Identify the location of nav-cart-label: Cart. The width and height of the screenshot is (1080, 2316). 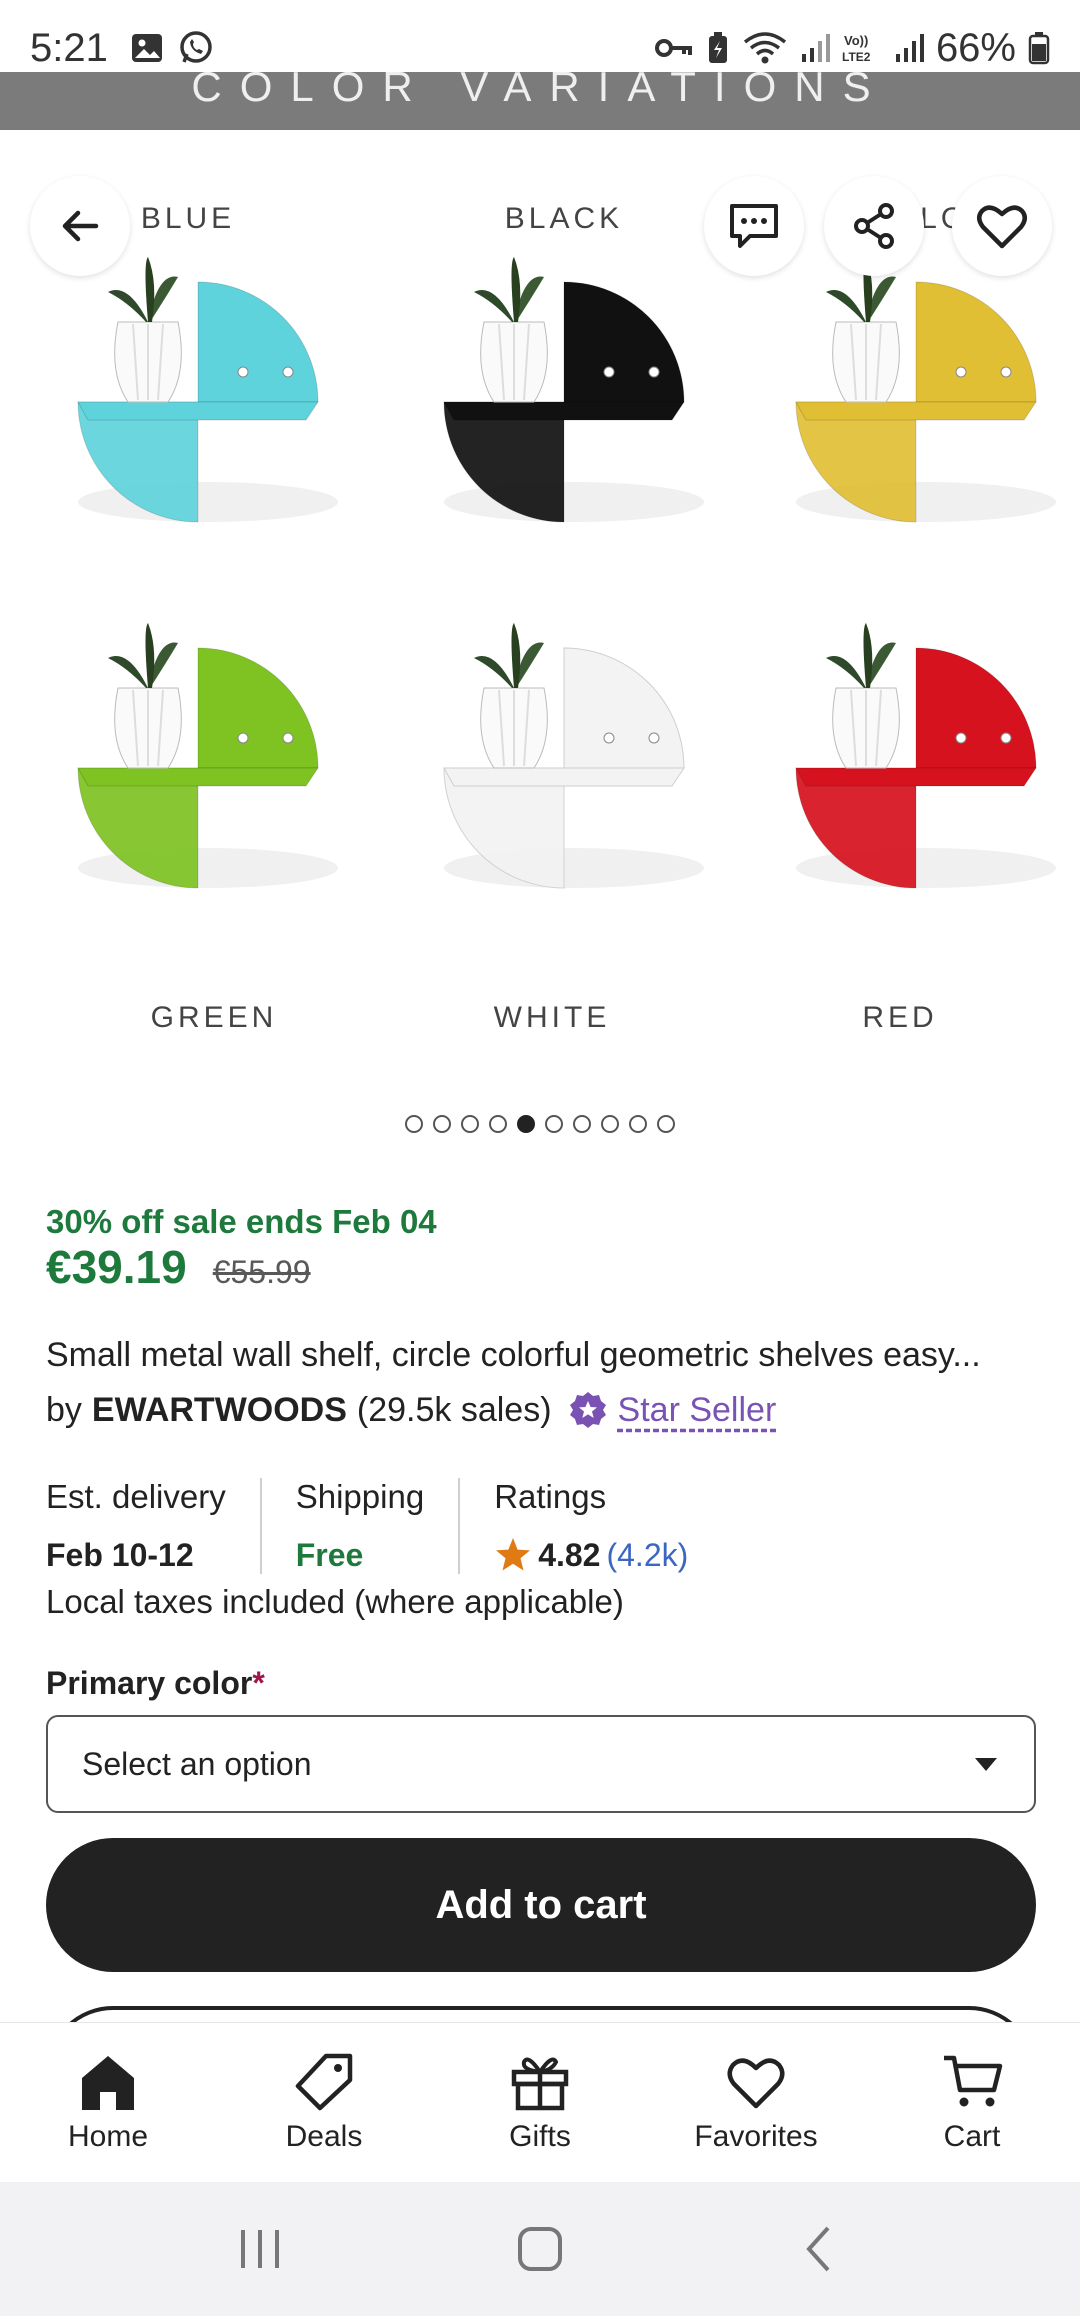
(972, 2136).